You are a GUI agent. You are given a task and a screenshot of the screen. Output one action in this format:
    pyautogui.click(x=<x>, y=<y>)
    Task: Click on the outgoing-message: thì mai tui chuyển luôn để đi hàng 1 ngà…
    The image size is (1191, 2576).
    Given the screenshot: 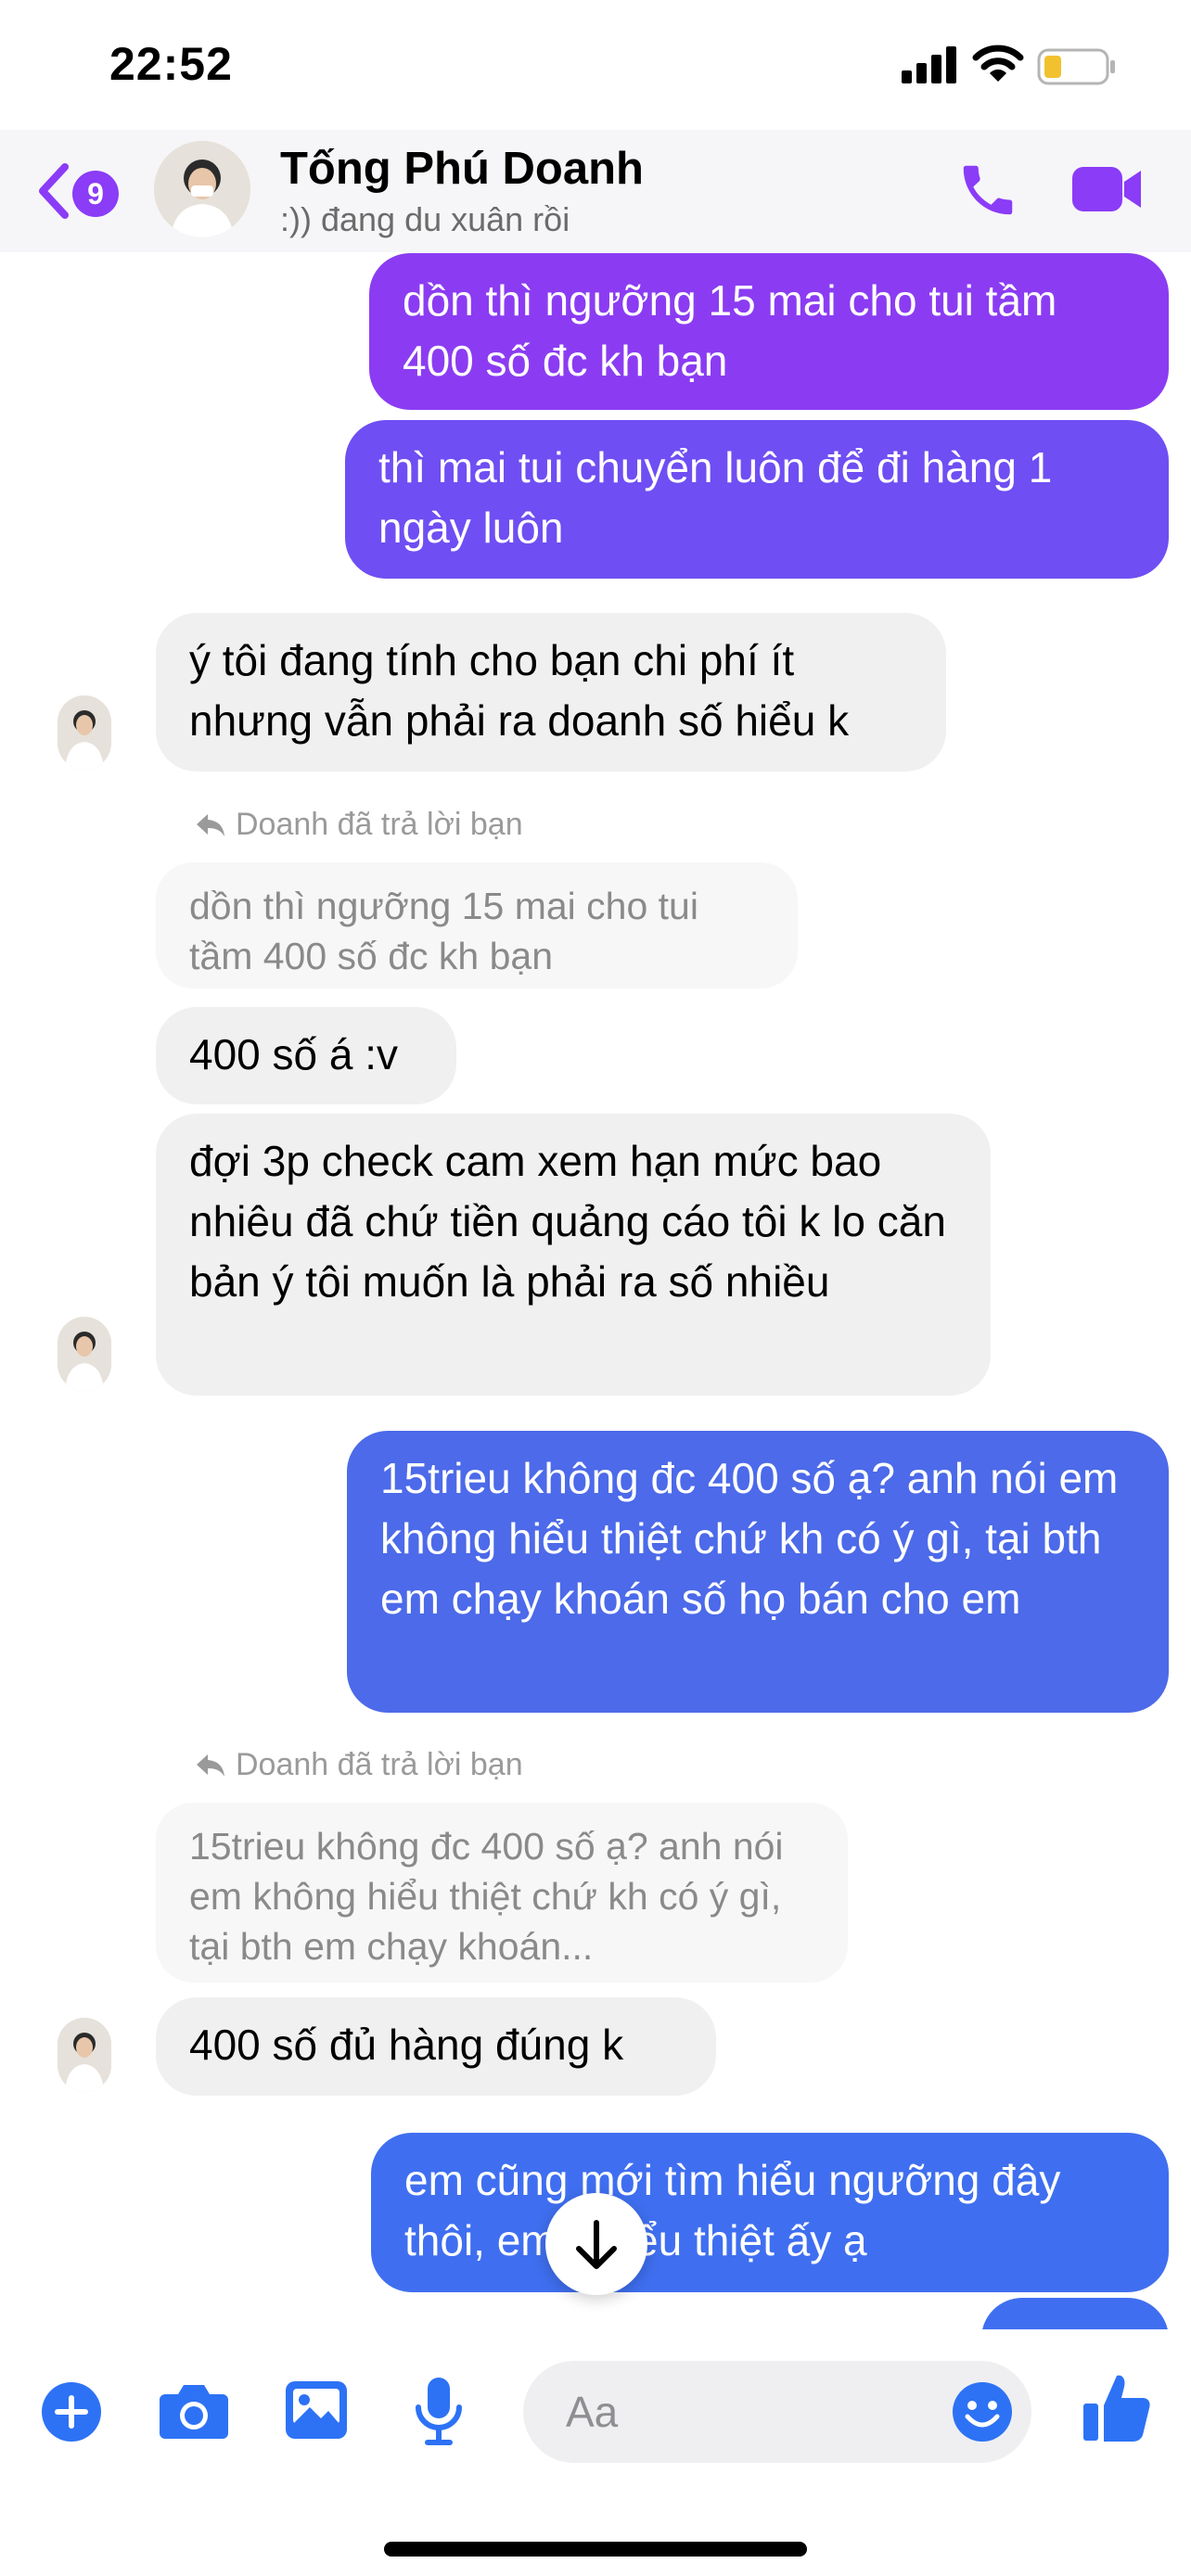 What is the action you would take?
    pyautogui.click(x=757, y=499)
    